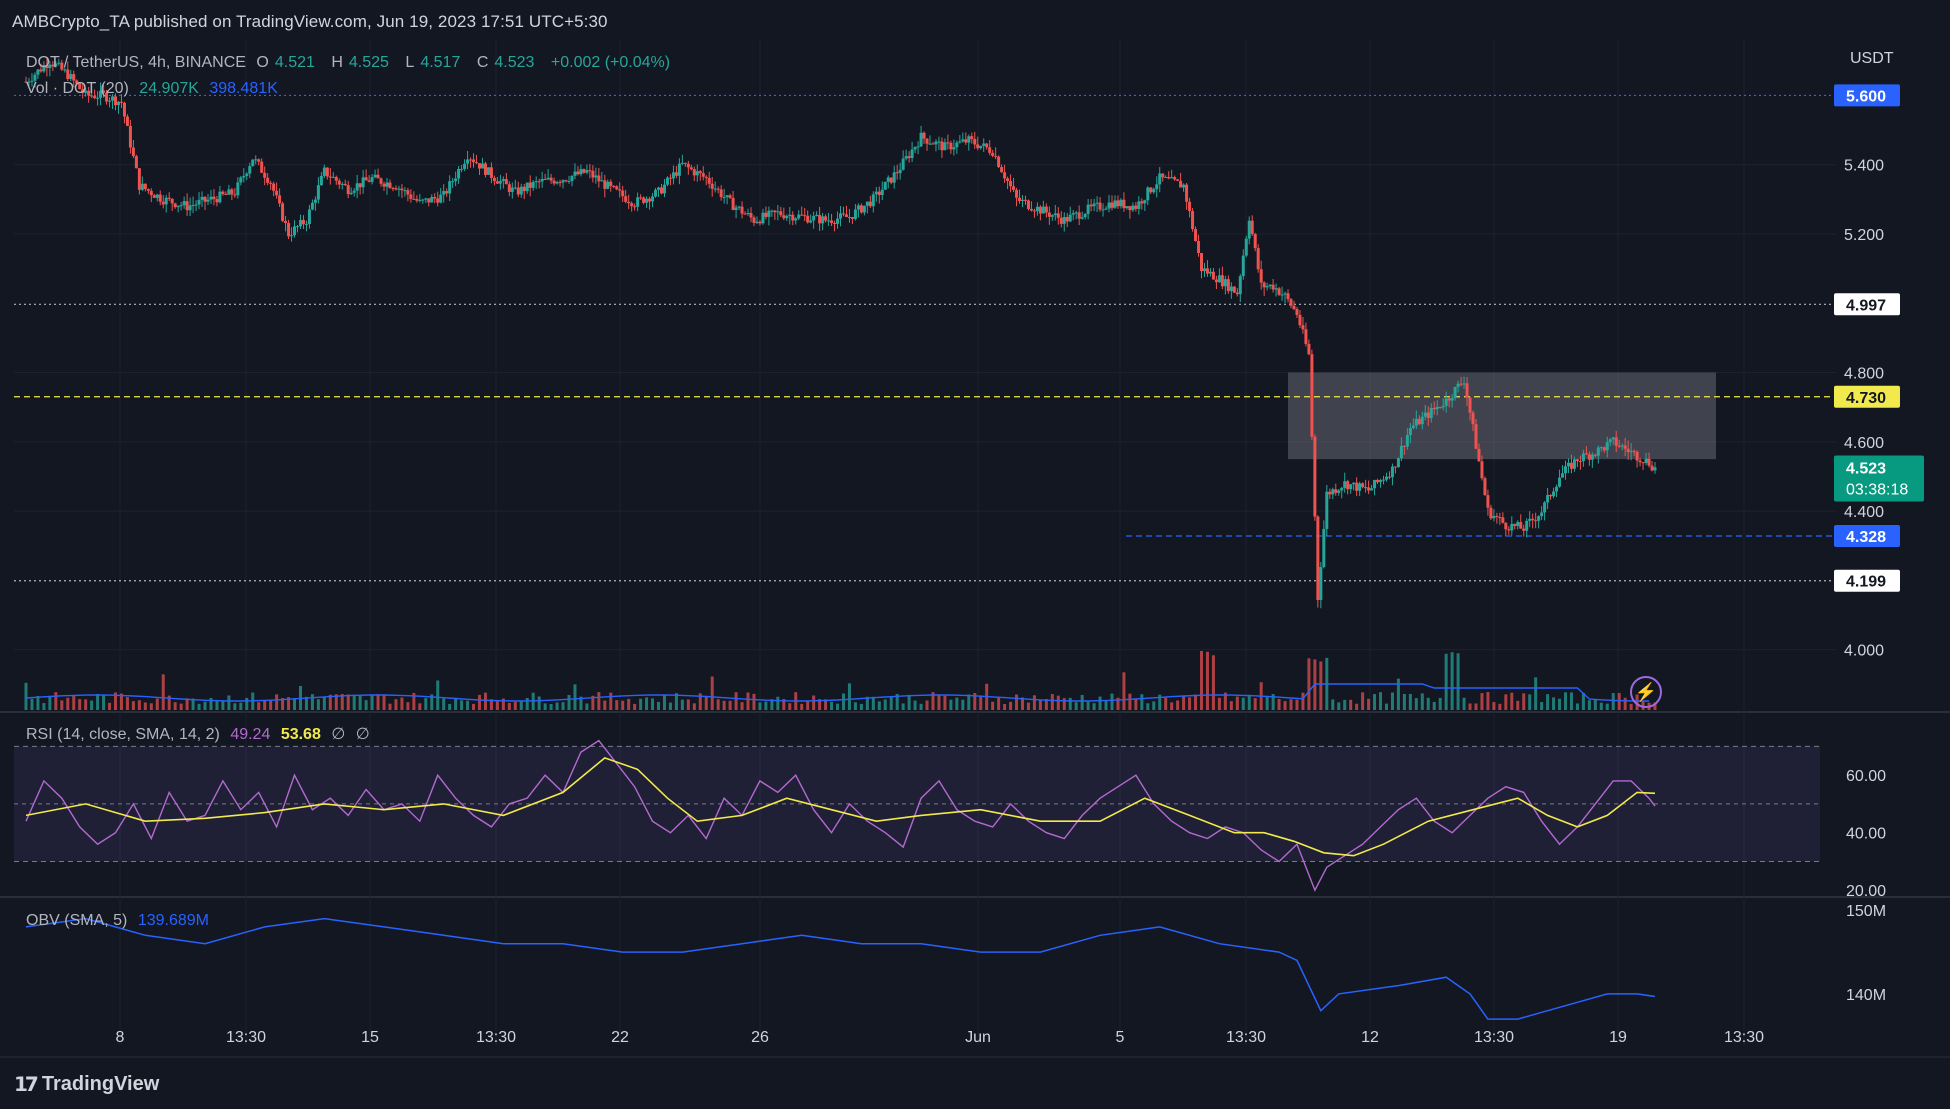  What do you see at coordinates (338, 734) in the screenshot?
I see `rsi-extra-1: ∅` at bounding box center [338, 734].